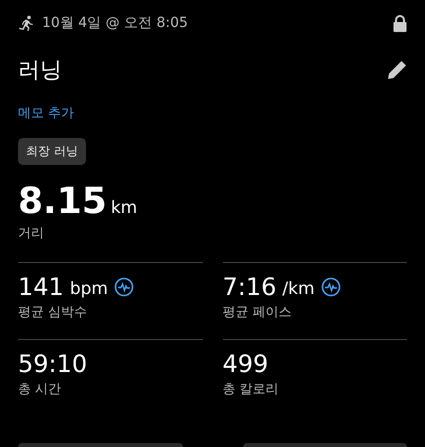 This screenshot has width=425, height=447. I want to click on workout-date: 10월 4일 @ 오전 8:05, so click(115, 23).